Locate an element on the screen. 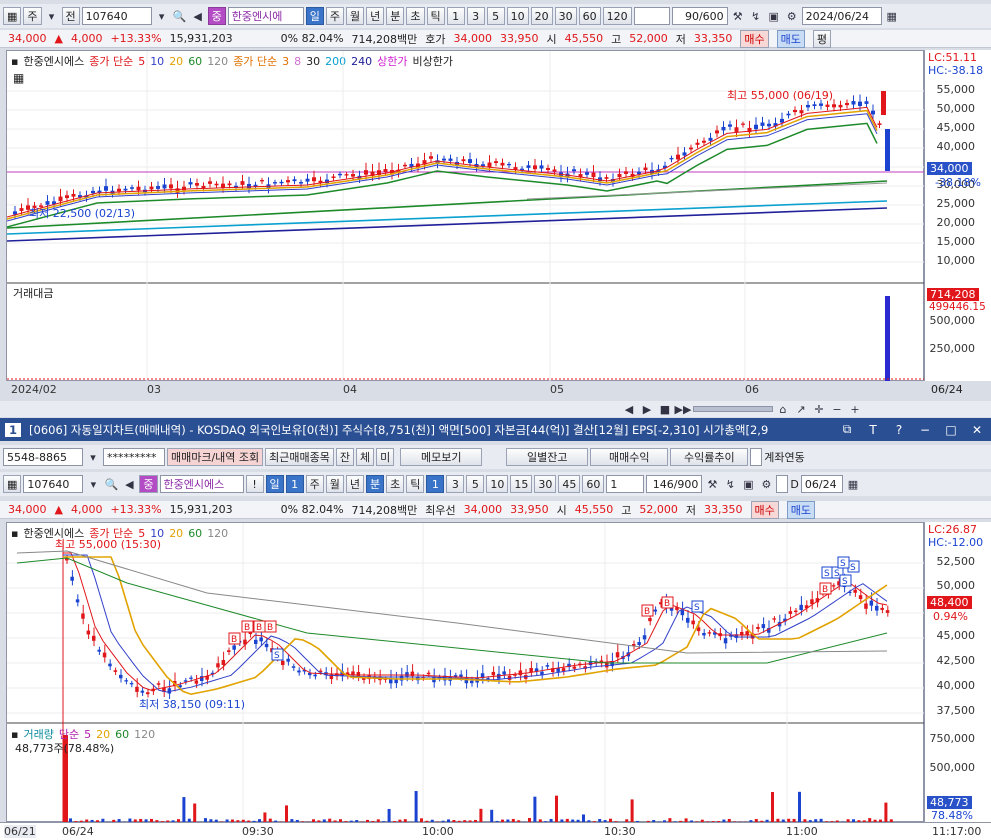 The image size is (991, 840). help-icon: ? is located at coordinates (899, 430).